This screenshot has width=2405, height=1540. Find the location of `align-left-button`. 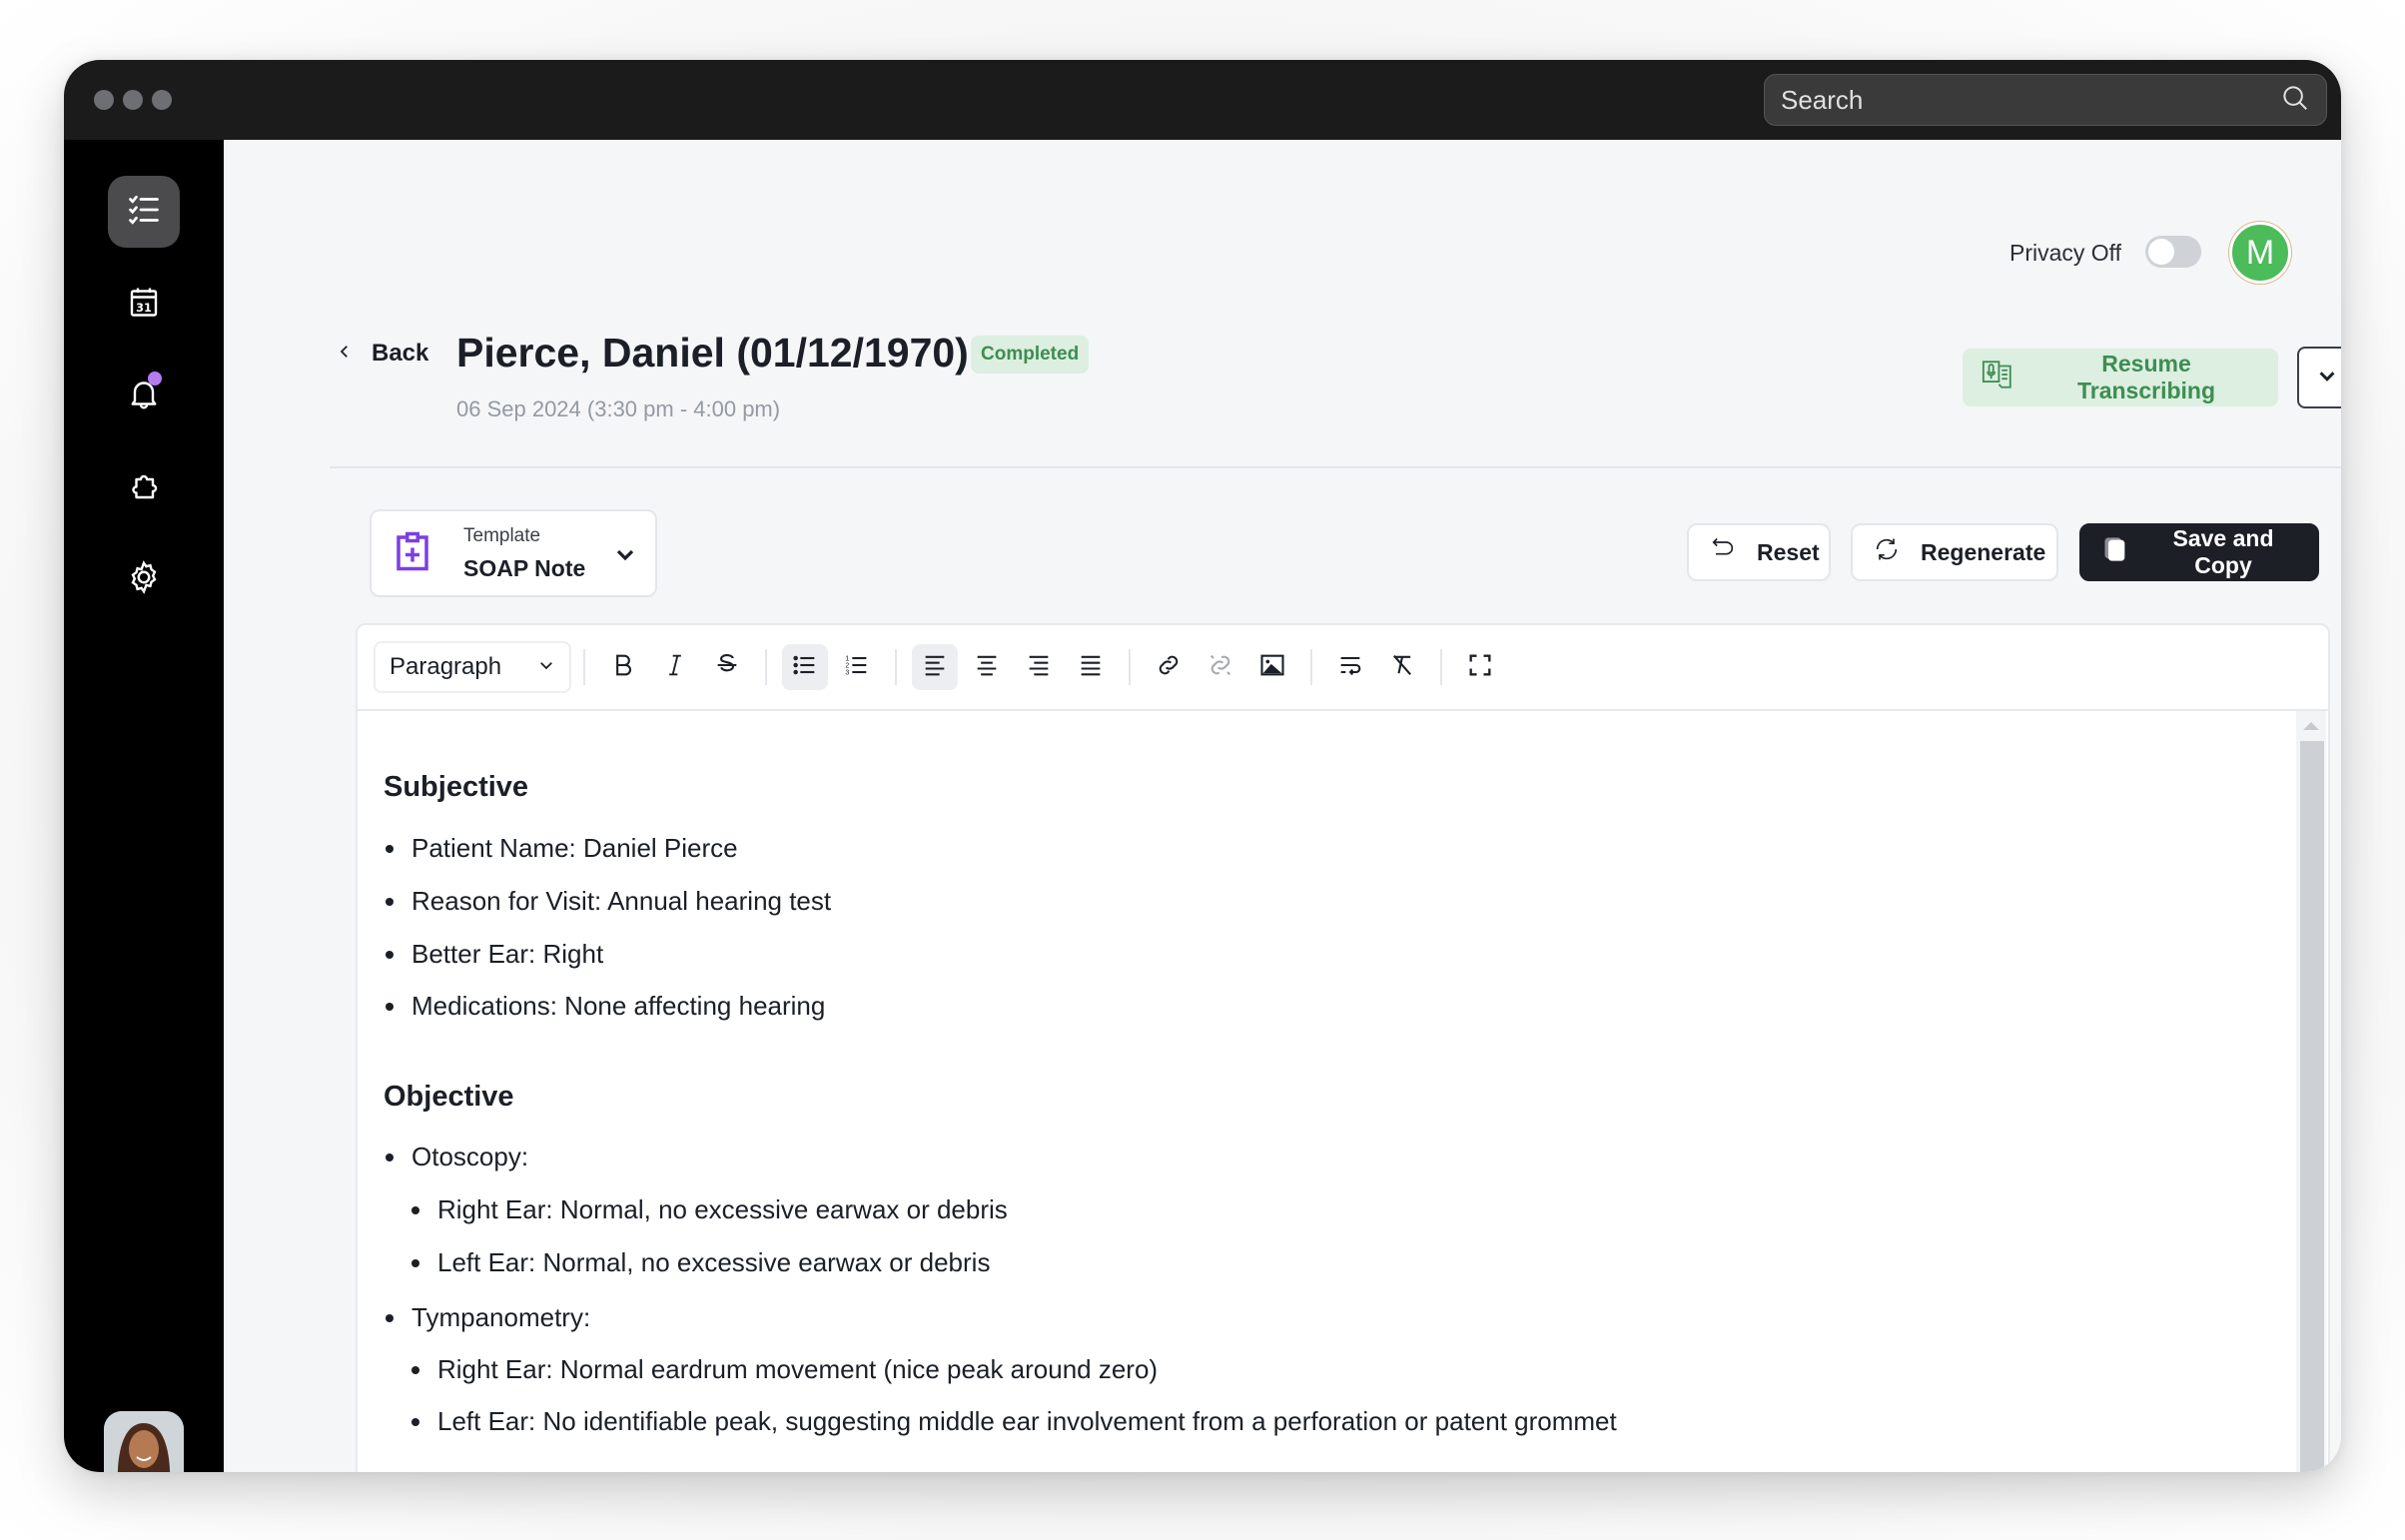

align-left-button is located at coordinates (935, 667).